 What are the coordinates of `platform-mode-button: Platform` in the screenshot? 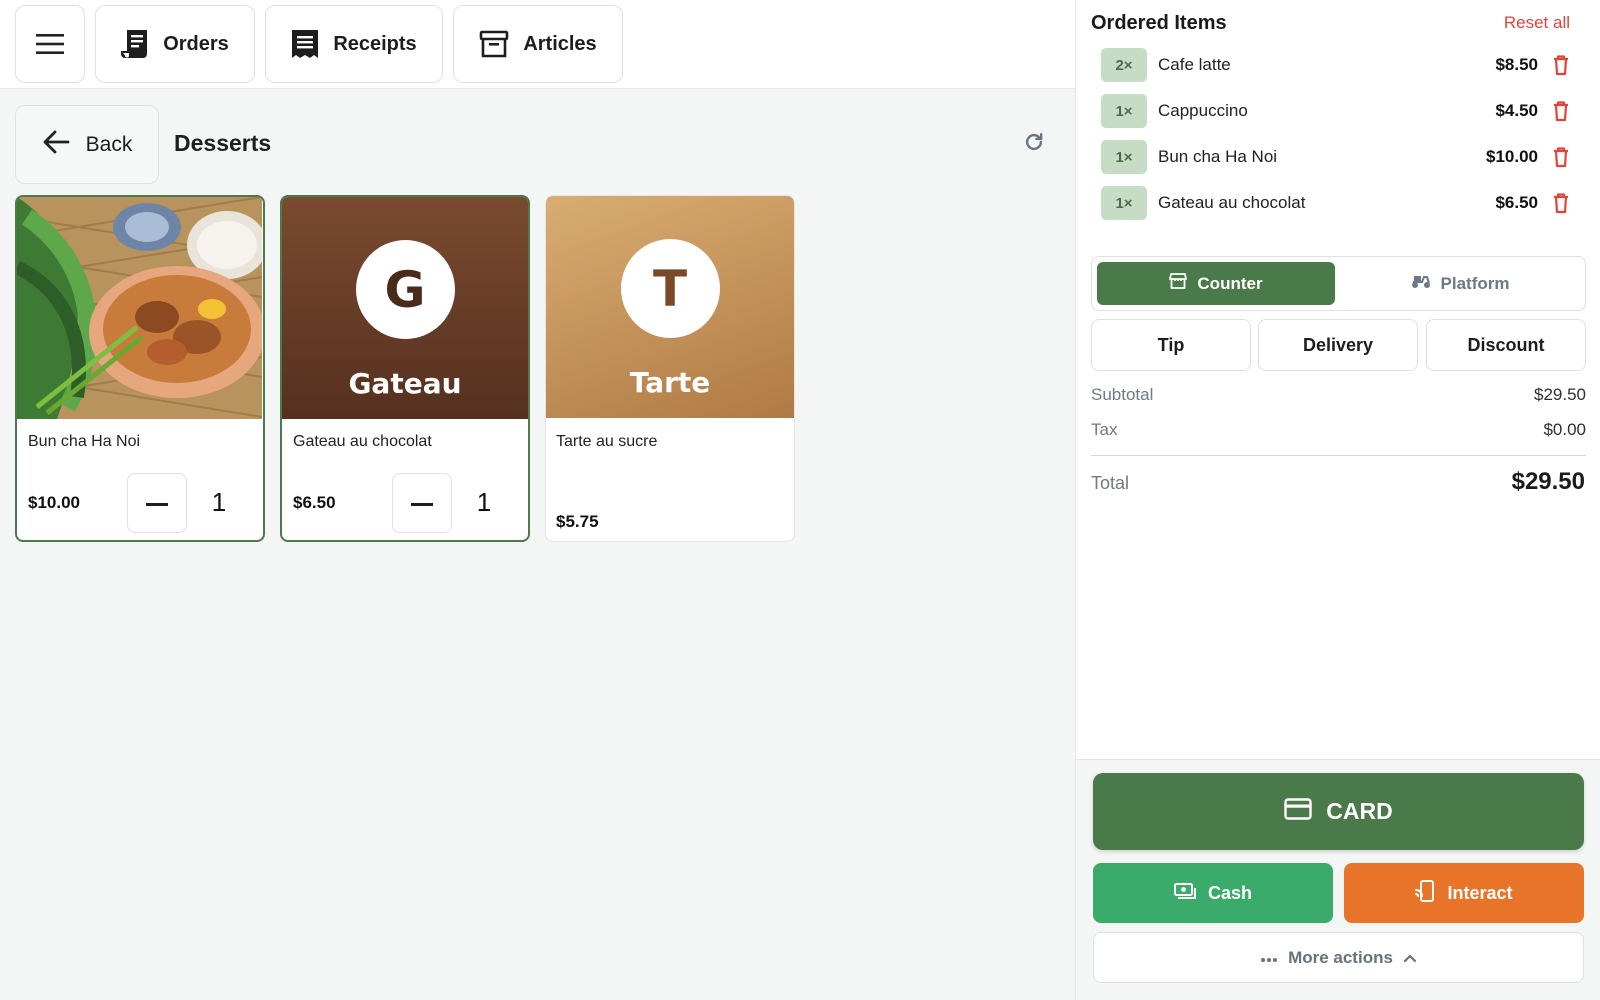 It's located at (1460, 283).